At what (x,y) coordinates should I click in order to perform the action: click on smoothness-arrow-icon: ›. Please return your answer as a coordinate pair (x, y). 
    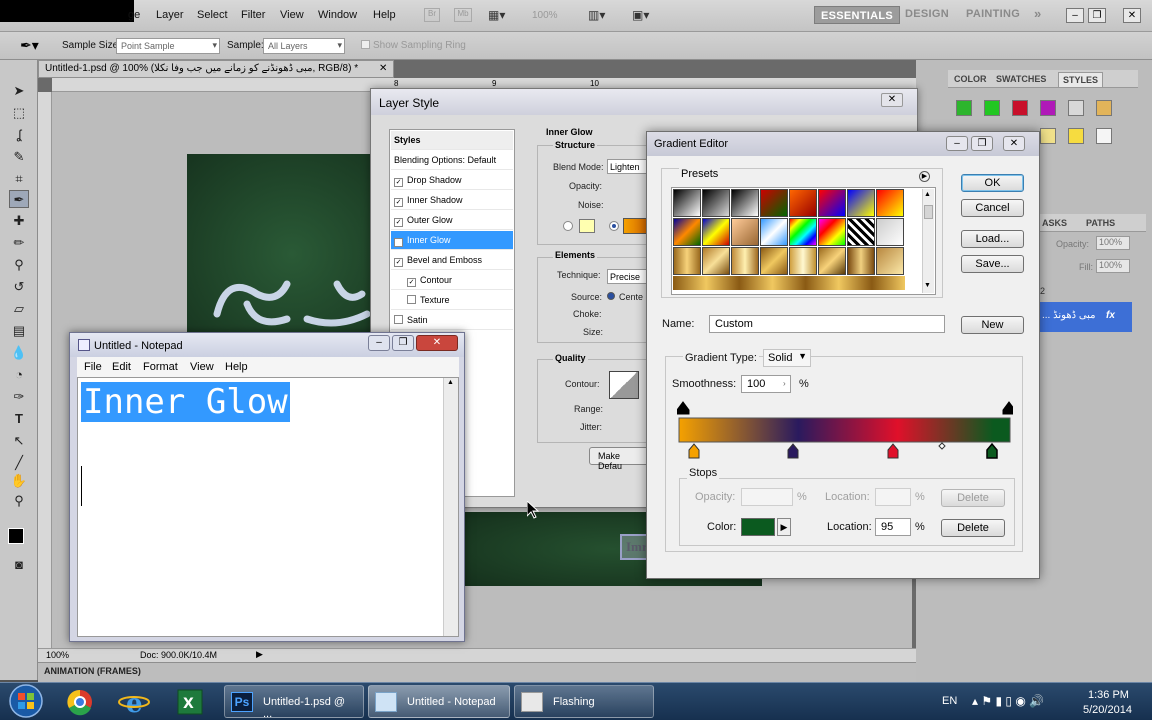
    Looking at the image, I should click on (784, 383).